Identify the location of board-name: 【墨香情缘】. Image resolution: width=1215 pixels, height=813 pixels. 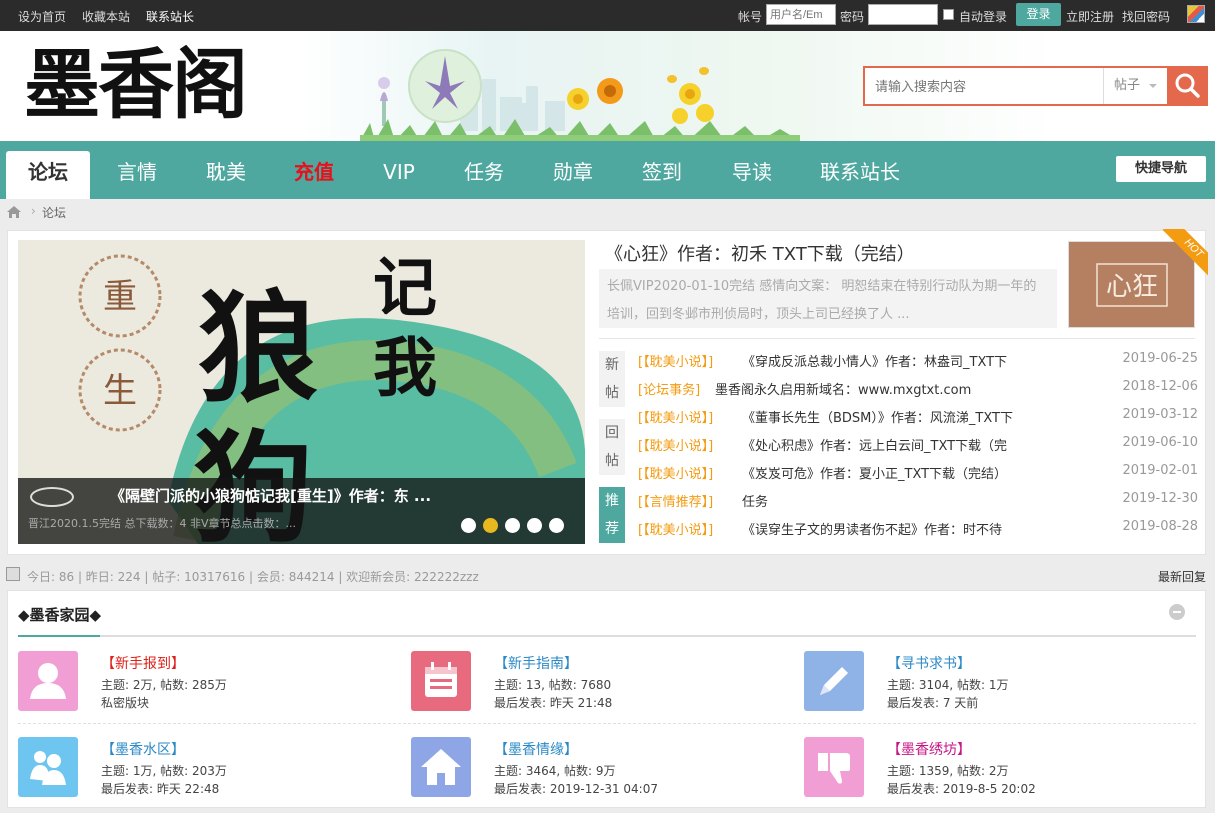
(536, 749).